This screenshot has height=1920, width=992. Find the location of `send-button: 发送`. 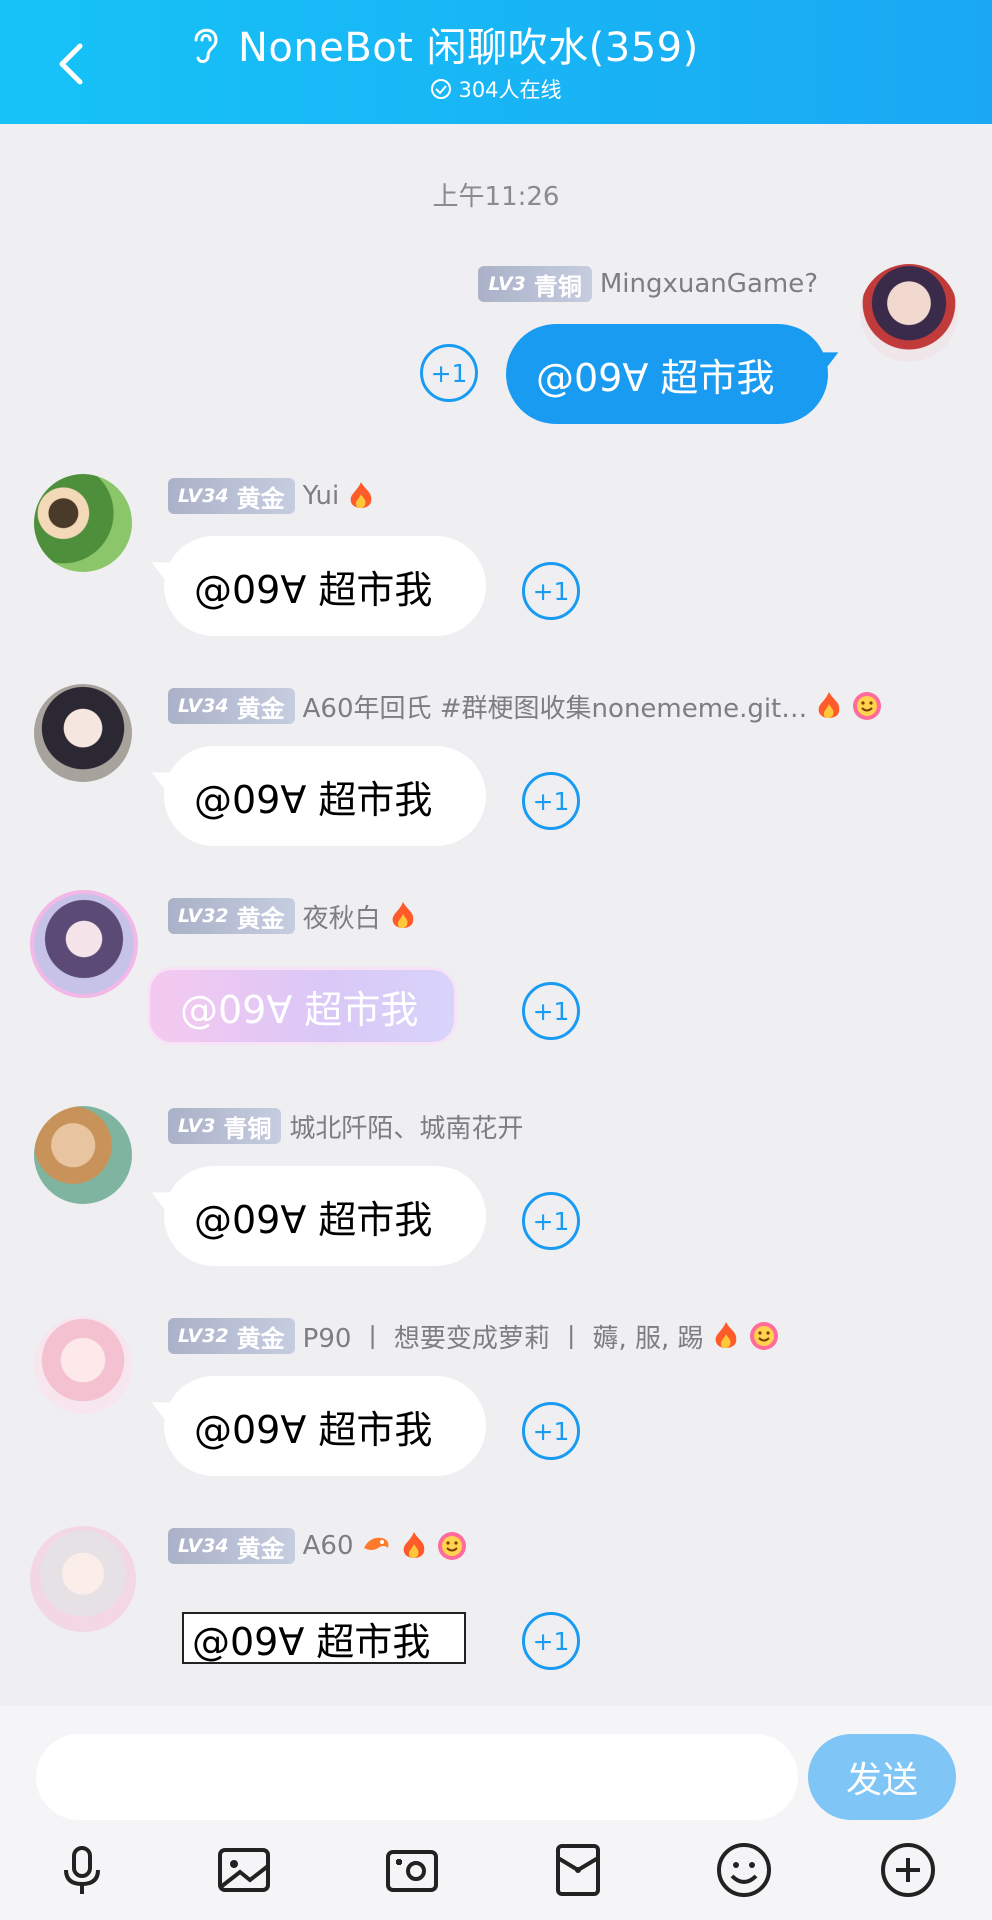

send-button: 发送 is located at coordinates (882, 1777).